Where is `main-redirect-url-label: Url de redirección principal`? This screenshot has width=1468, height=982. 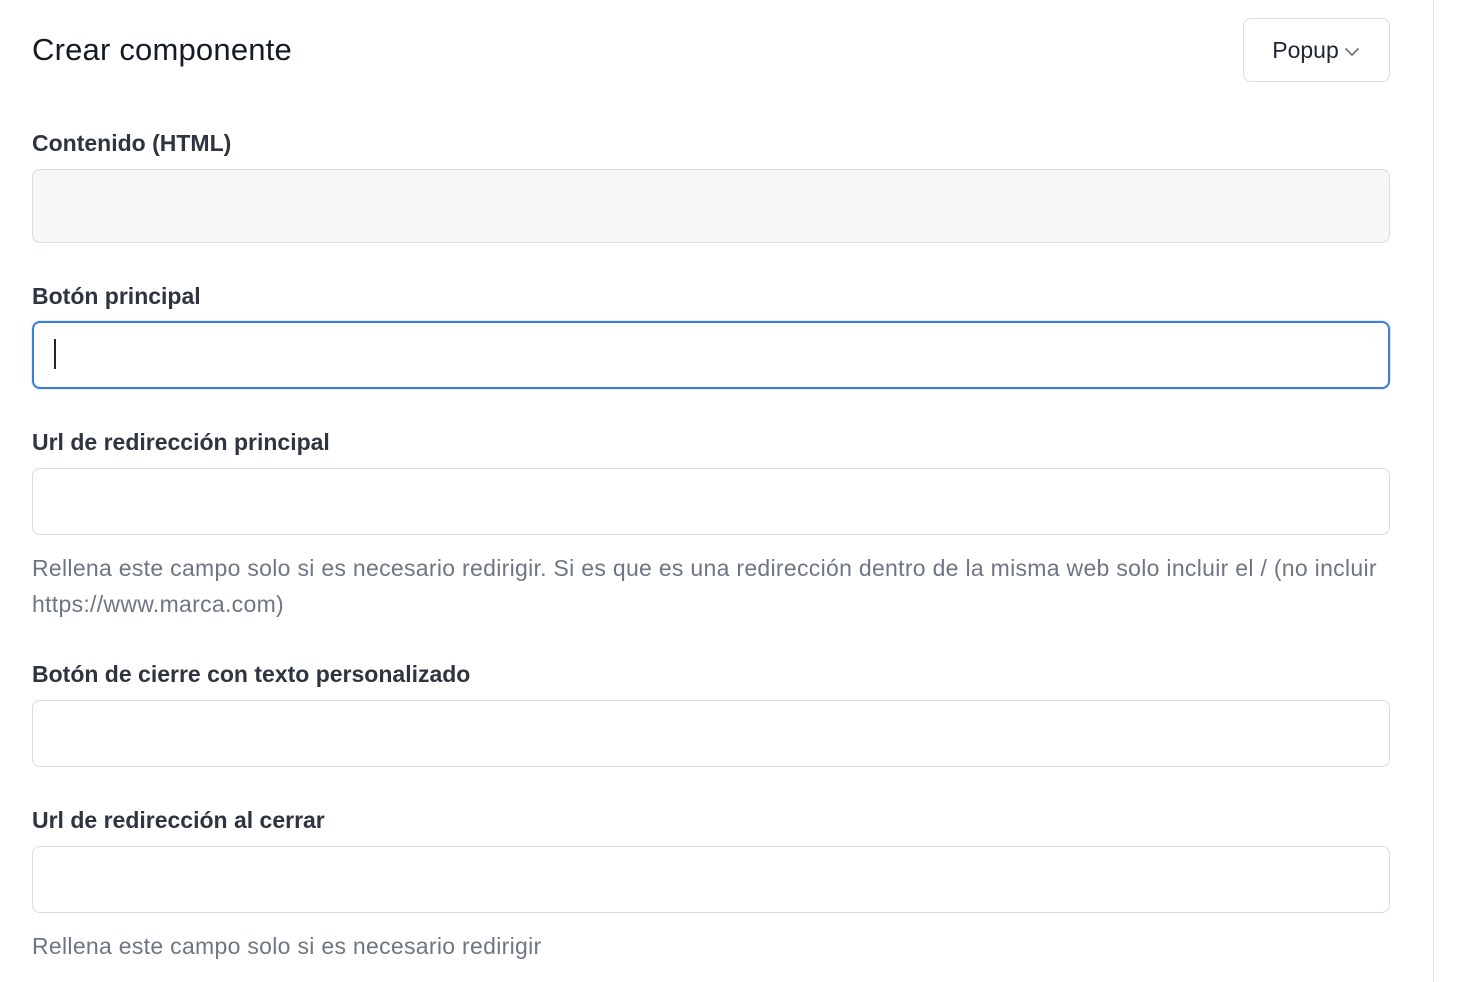 main-redirect-url-label: Url de redirección principal is located at coordinates (181, 442).